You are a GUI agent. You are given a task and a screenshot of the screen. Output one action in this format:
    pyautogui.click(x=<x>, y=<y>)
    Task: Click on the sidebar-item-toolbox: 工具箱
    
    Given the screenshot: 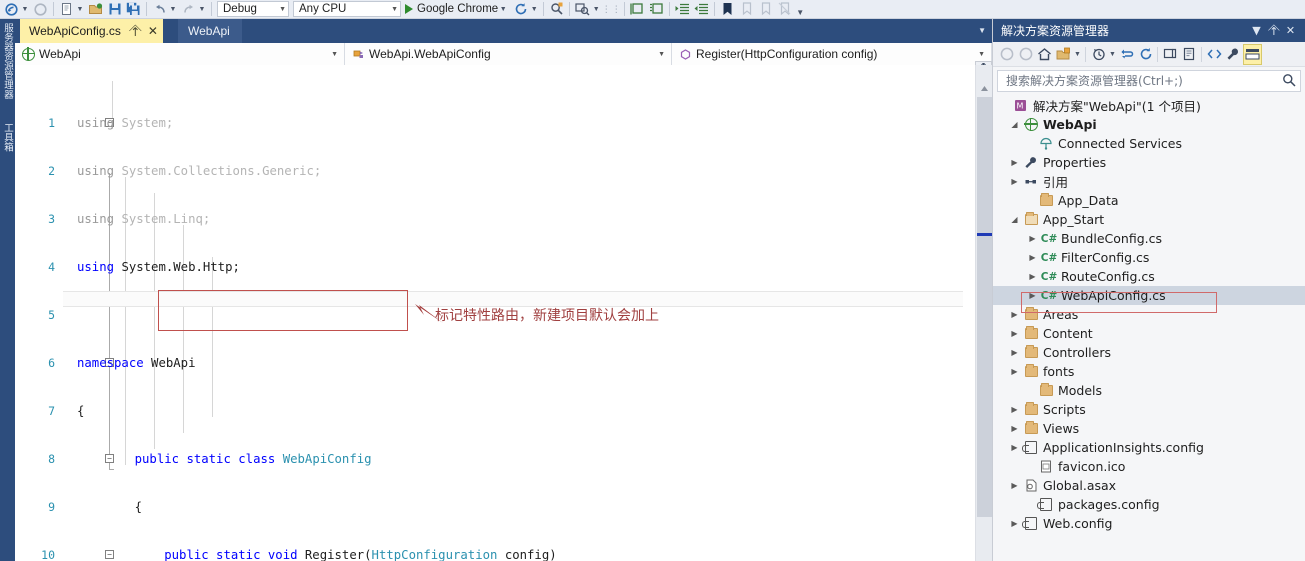 What is the action you would take?
    pyautogui.click(x=7, y=137)
    